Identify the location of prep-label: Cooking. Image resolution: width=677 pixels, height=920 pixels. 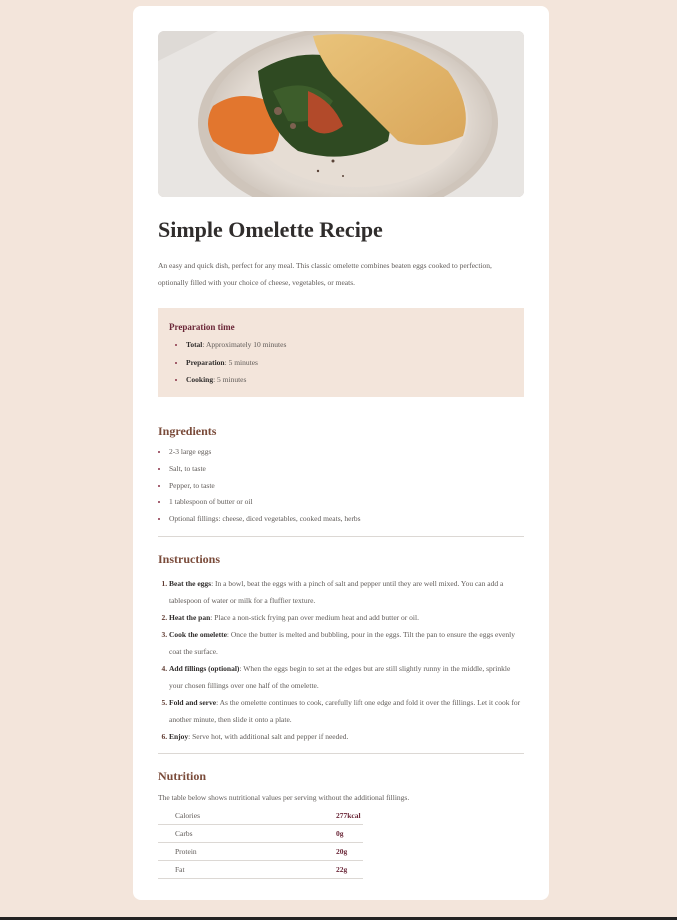
(200, 379).